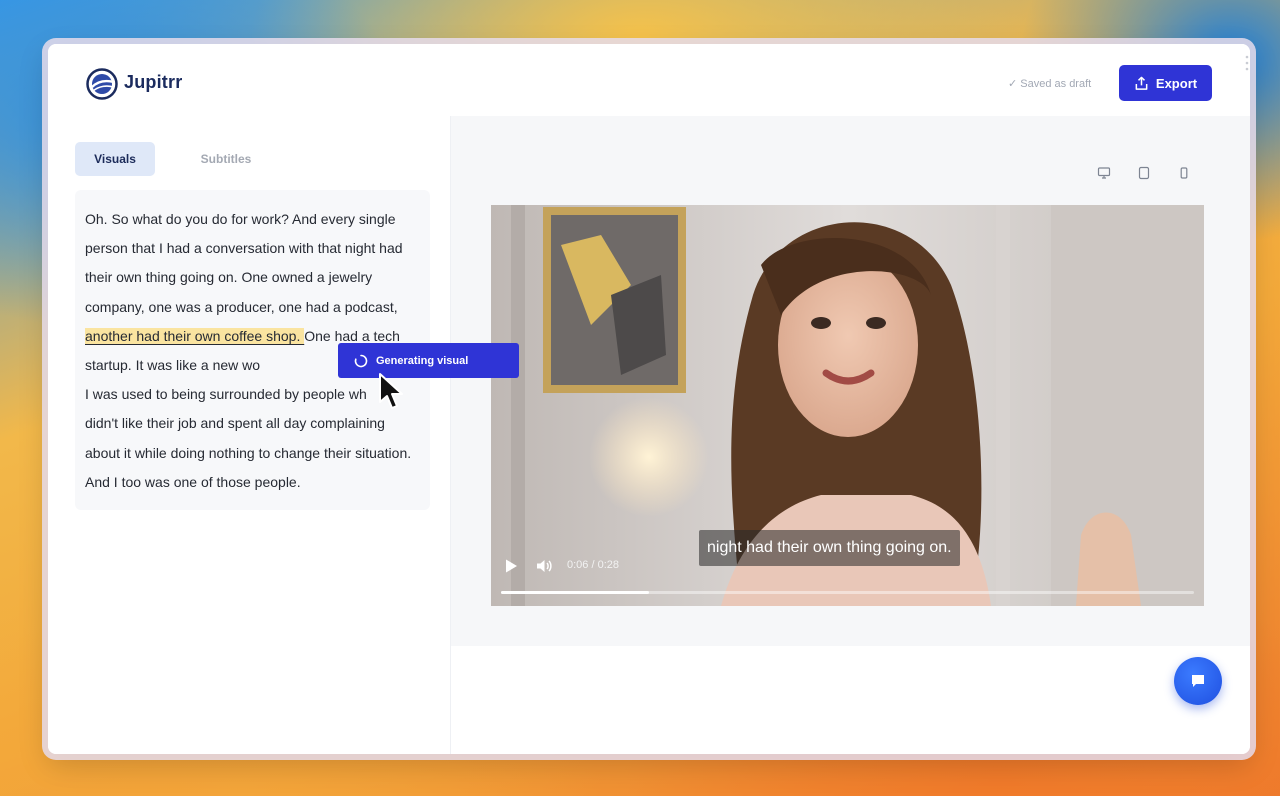 This screenshot has width=1280, height=796. I want to click on spinner-icon, so click(361, 360).